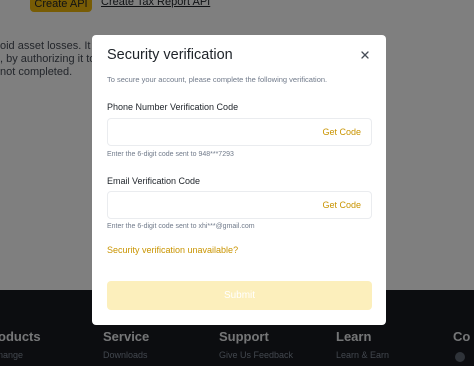  Describe the element at coordinates (341, 132) in the screenshot. I see `phone-get-code-button: Get Code` at that location.